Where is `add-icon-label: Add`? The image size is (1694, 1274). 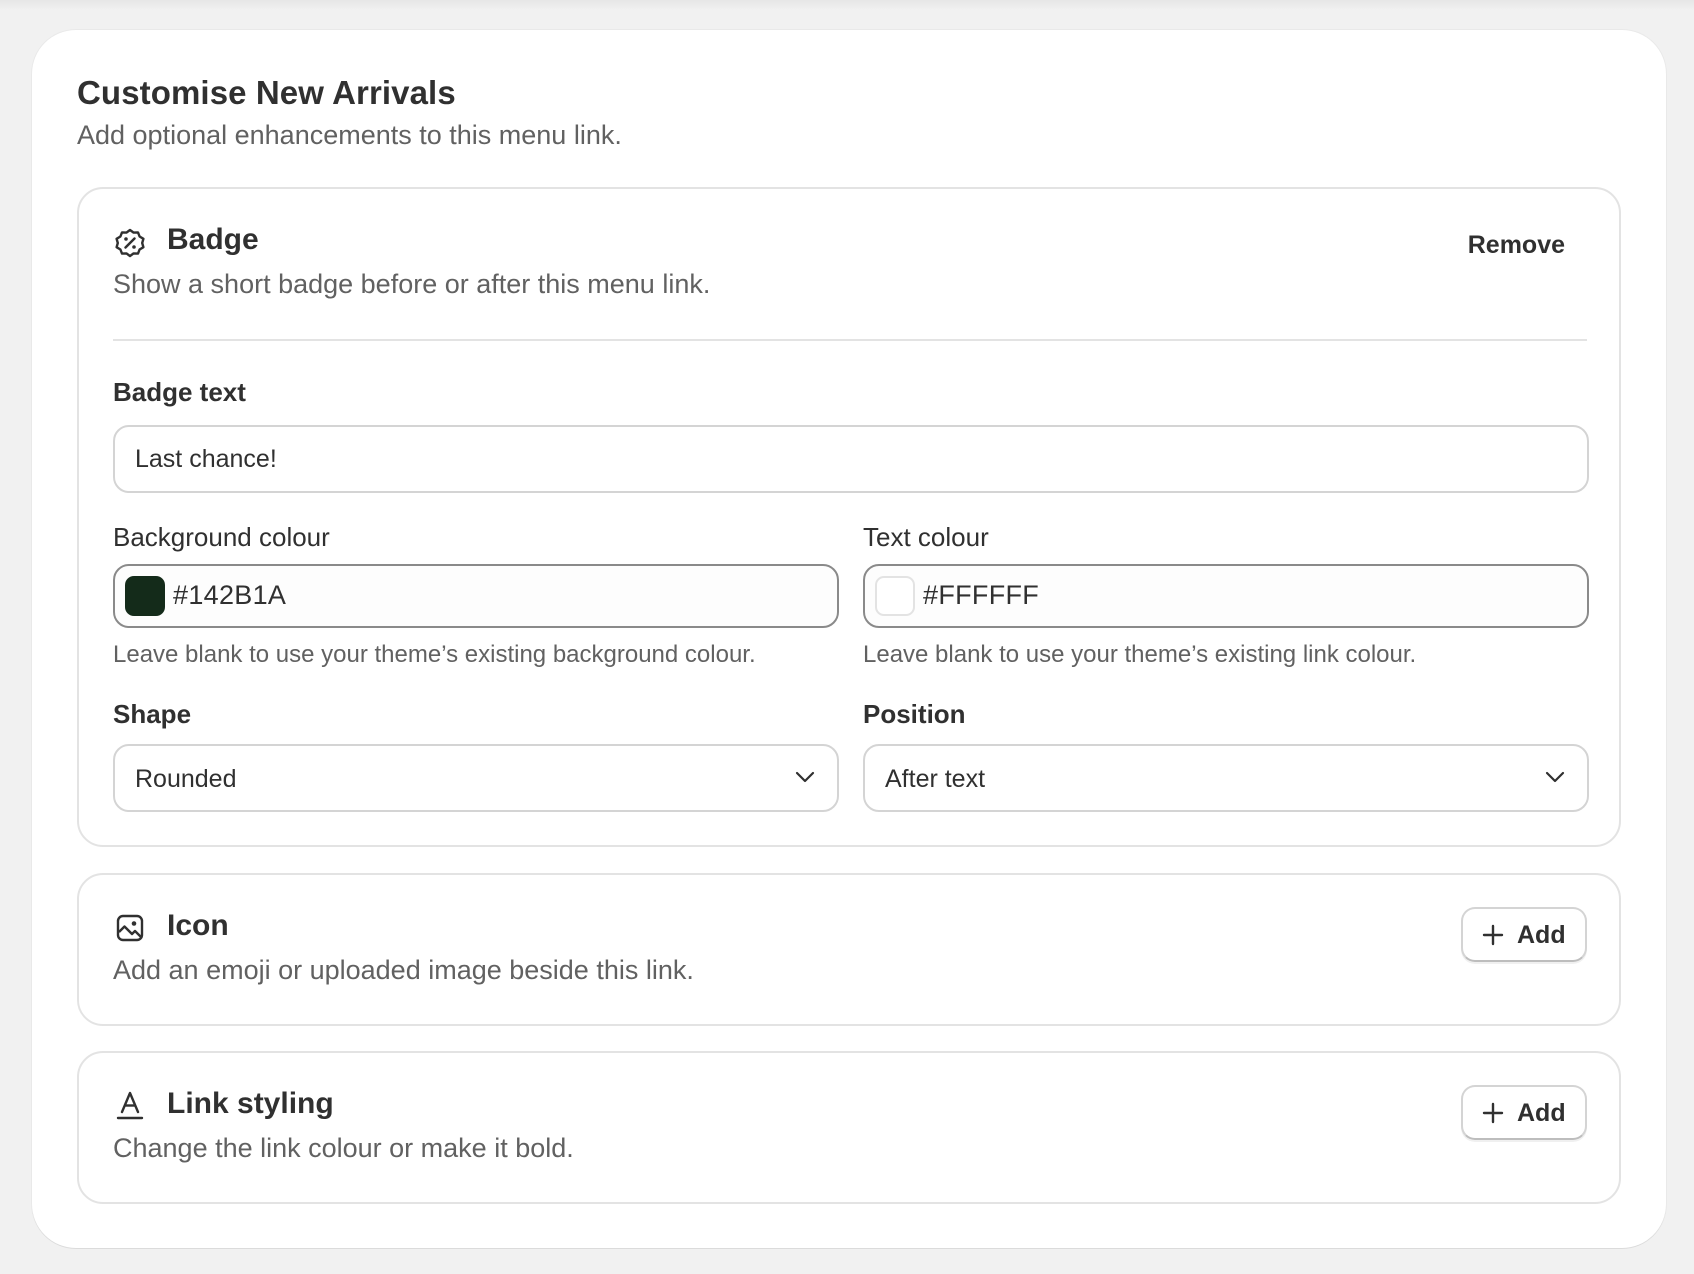
add-icon-label: Add is located at coordinates (1541, 935).